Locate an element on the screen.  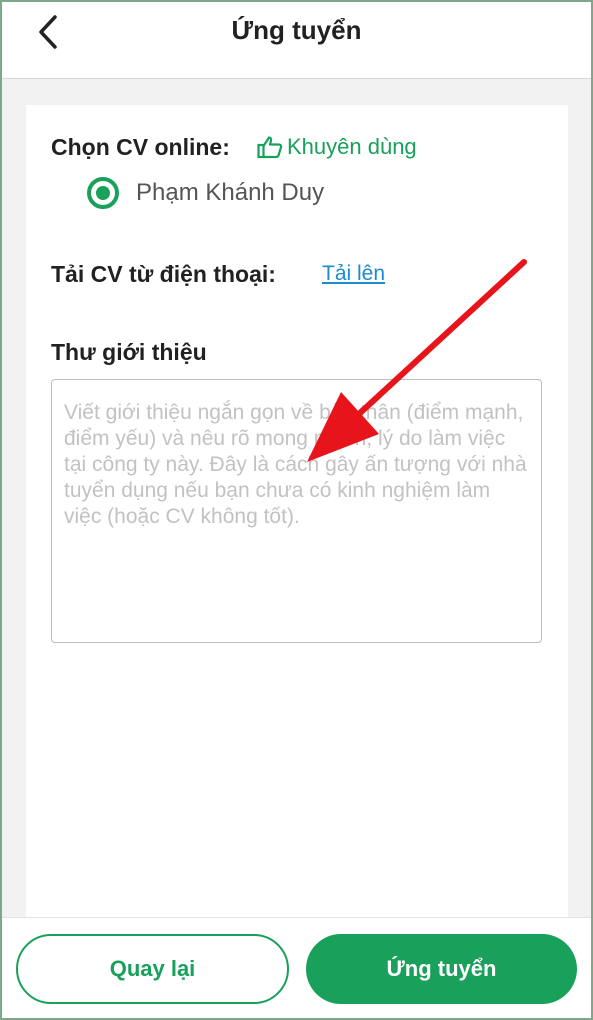
radio-button-selected is located at coordinates (103, 193).